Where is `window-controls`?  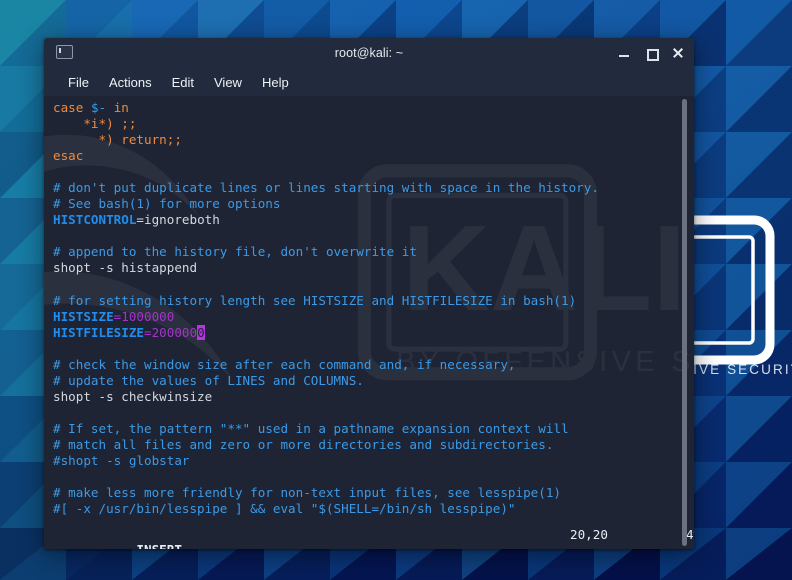 window-controls is located at coordinates (651, 53).